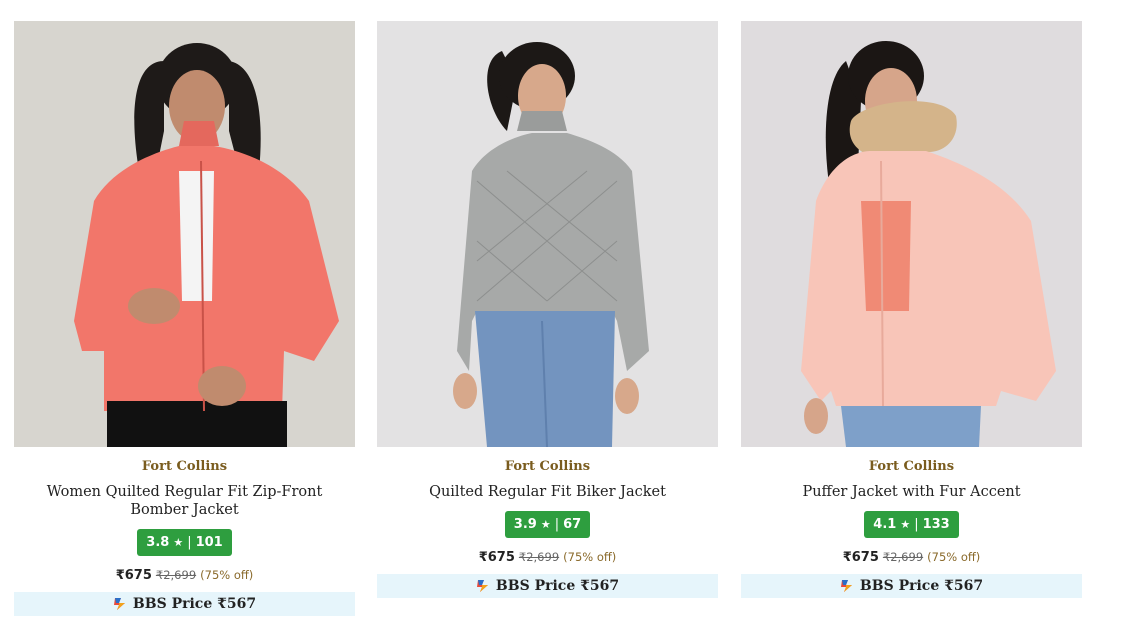 This screenshot has height=622, width=1132. Describe the element at coordinates (911, 524) in the screenshot. I see `rating-badge: 4.1 ★ | 133` at that location.